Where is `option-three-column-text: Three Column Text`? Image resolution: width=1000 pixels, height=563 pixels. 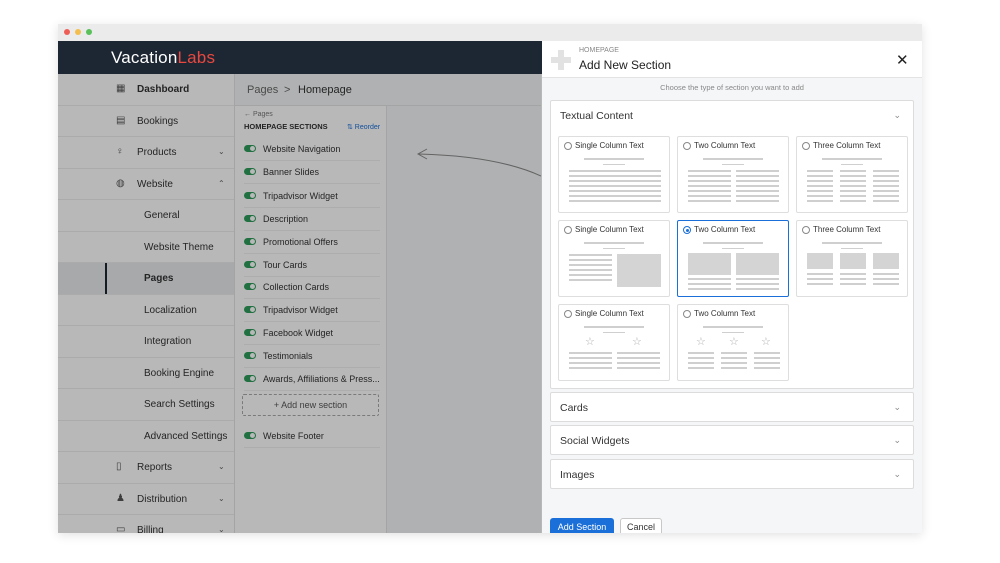
option-three-column-text: Three Column Text is located at coordinates (852, 174).